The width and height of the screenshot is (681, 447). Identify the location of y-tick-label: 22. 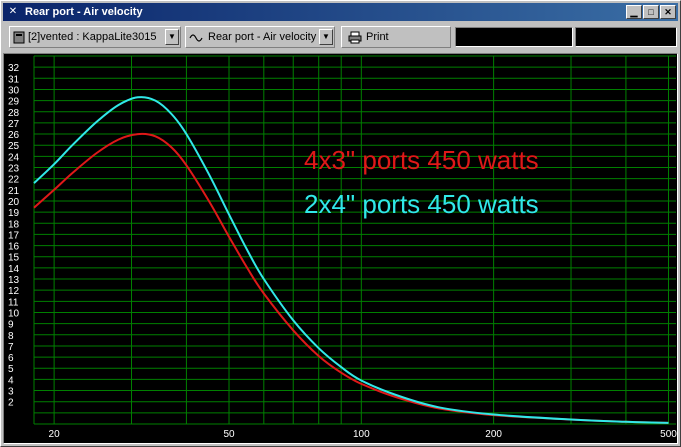
(14, 180).